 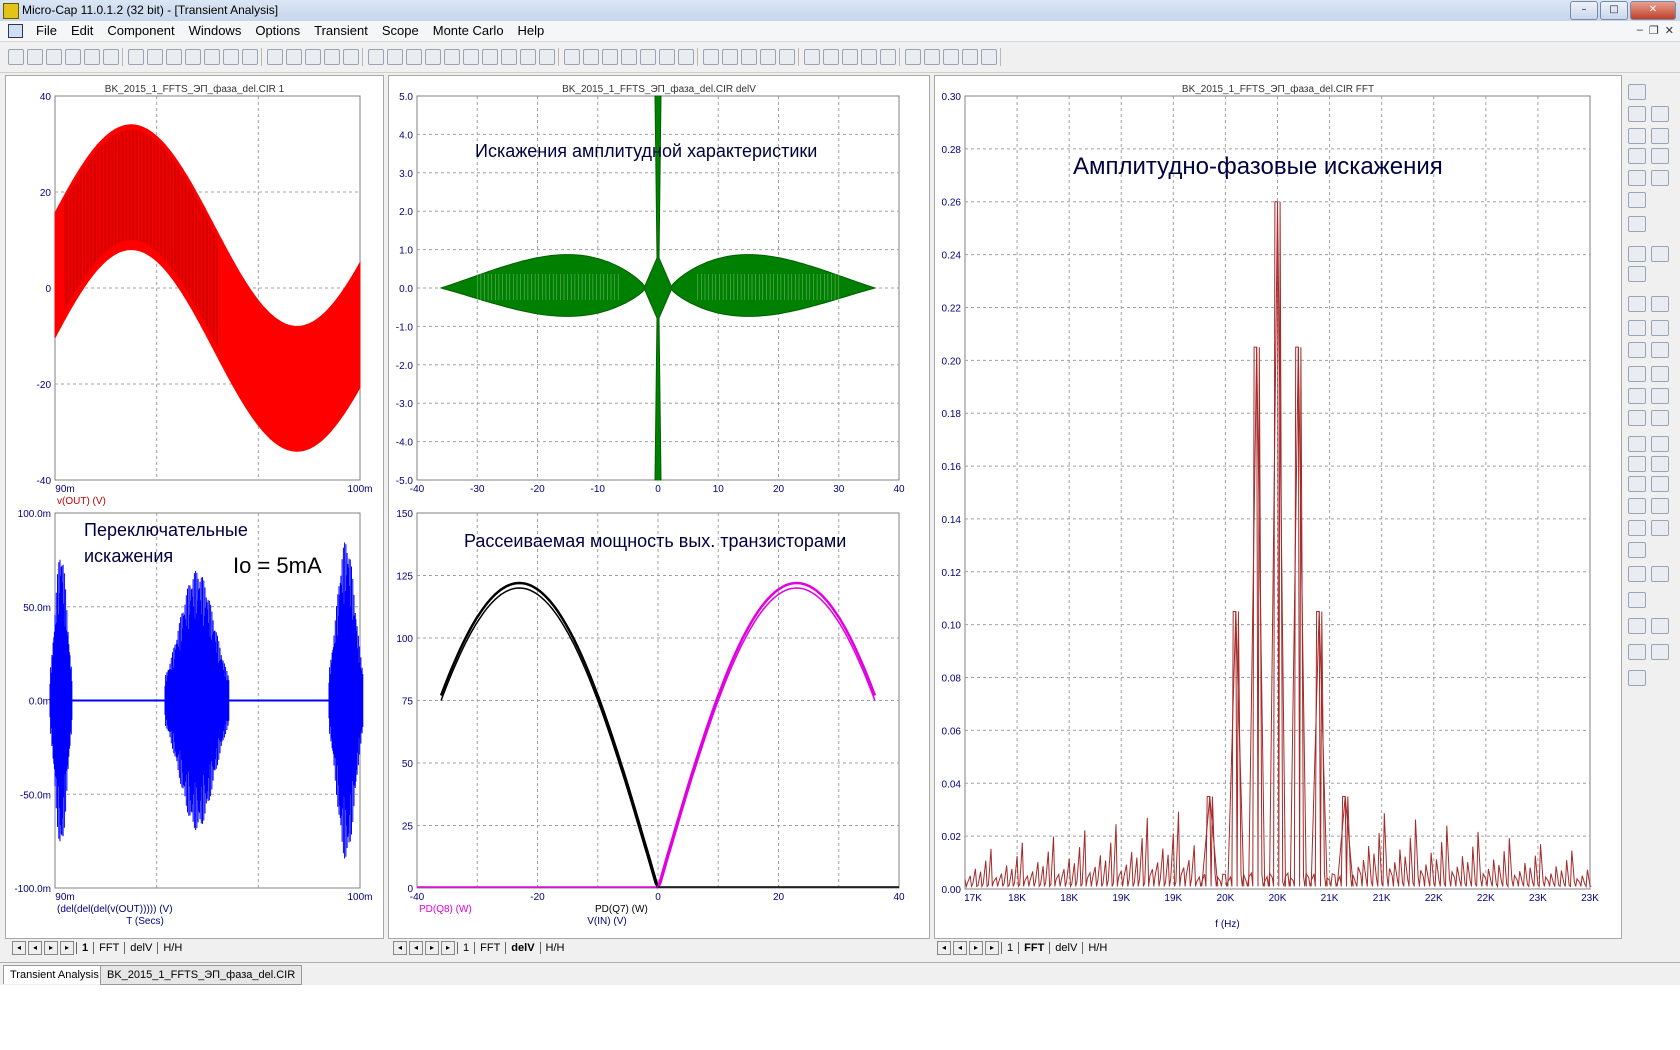 I want to click on mdi-restore-button: ❐, so click(x=1654, y=30).